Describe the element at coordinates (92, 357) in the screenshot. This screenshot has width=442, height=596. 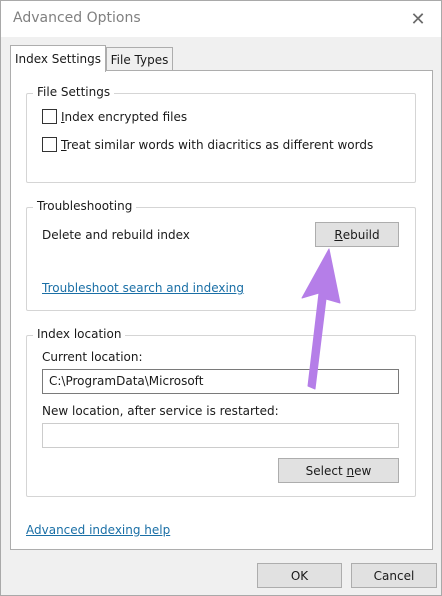
I see `current-location-label: Current location:` at that location.